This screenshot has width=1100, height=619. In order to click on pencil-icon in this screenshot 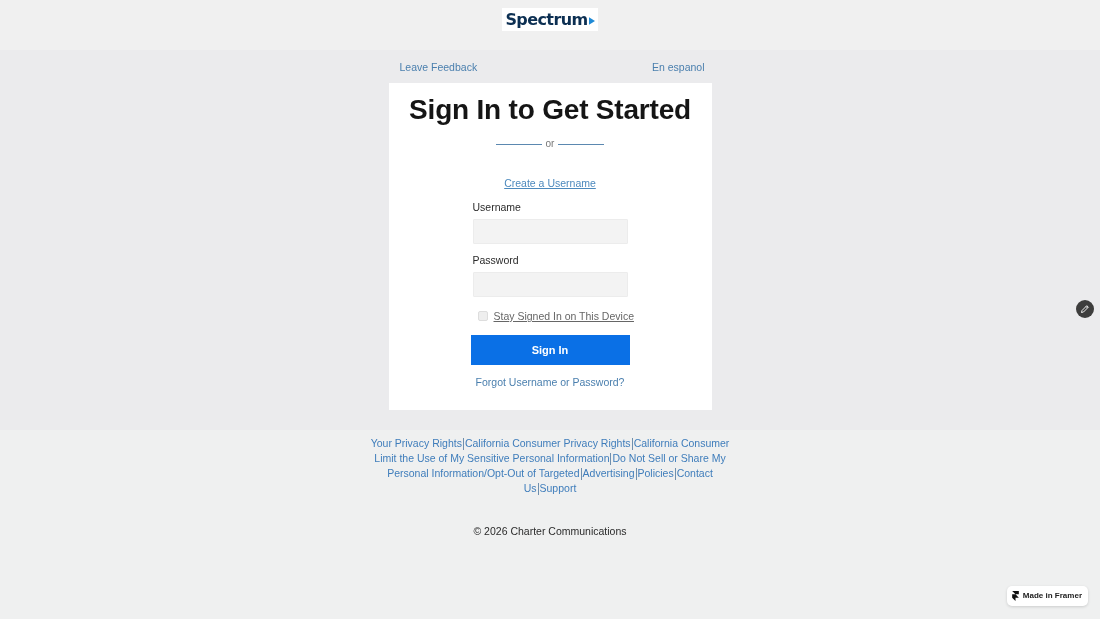, I will do `click(1085, 309)`.